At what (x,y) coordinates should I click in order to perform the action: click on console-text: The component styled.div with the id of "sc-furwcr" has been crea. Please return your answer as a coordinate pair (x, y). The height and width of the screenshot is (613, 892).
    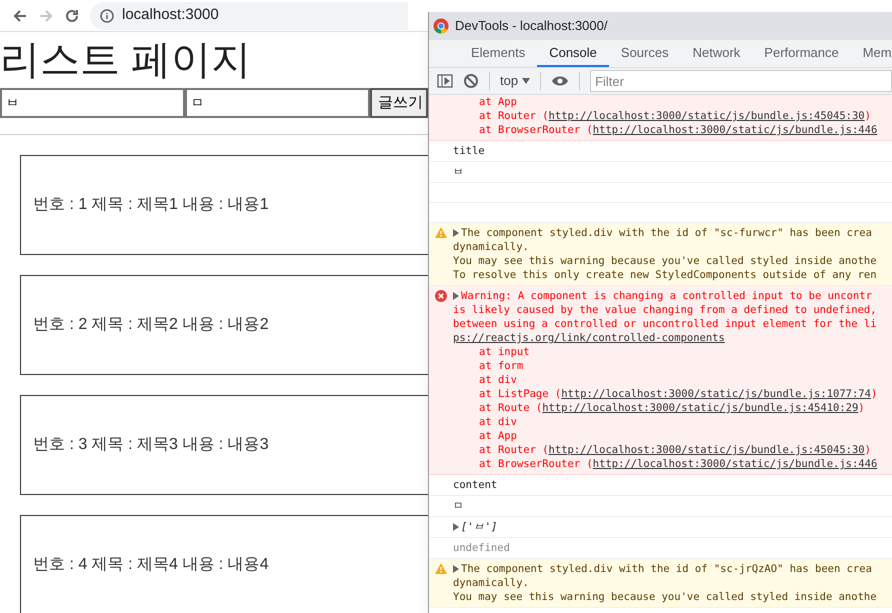
    Looking at the image, I should click on (666, 233).